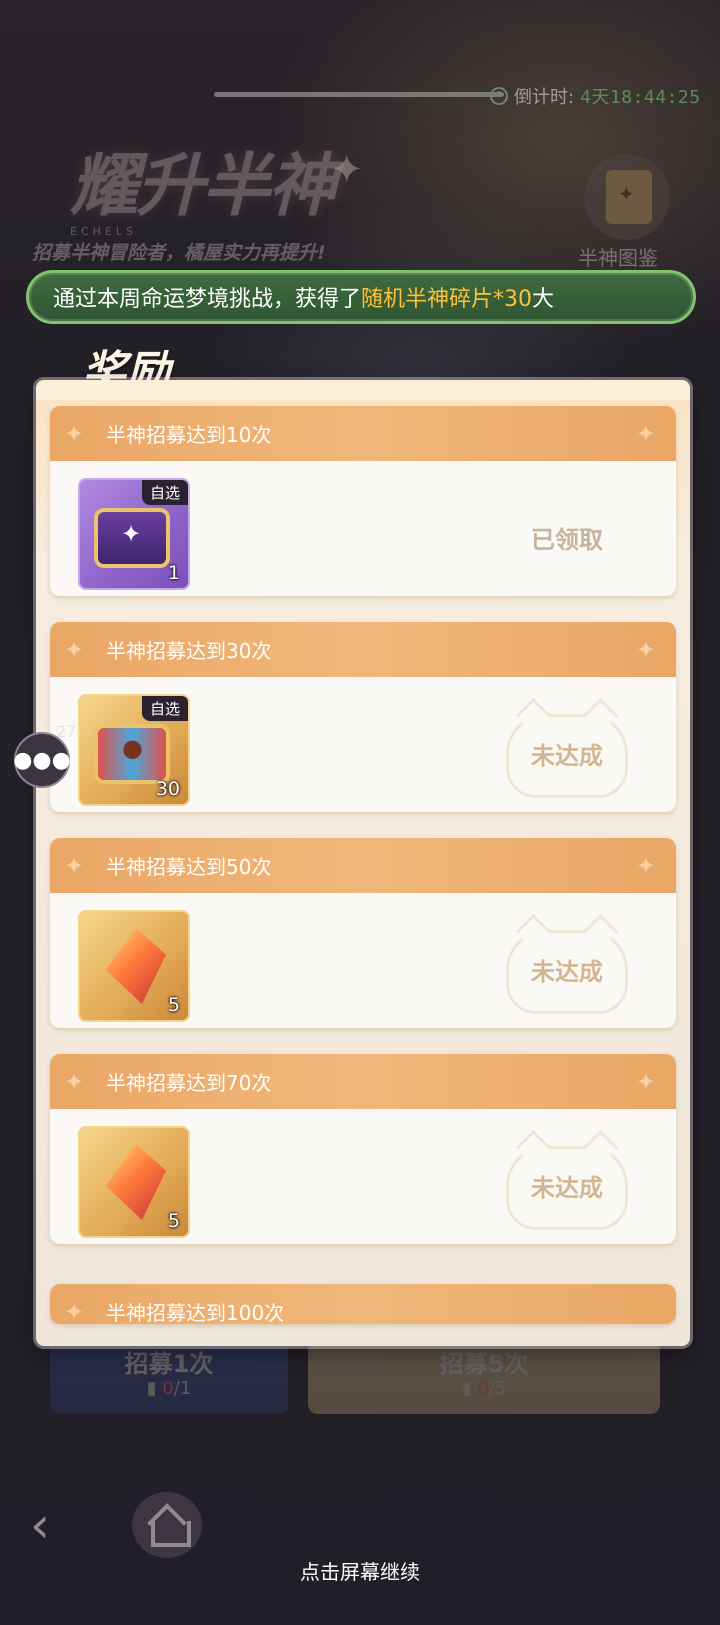 Image resolution: width=720 pixels, height=1625 pixels. Describe the element at coordinates (50, 1525) in the screenshot. I see `back-arrow-icon: ‹` at that location.